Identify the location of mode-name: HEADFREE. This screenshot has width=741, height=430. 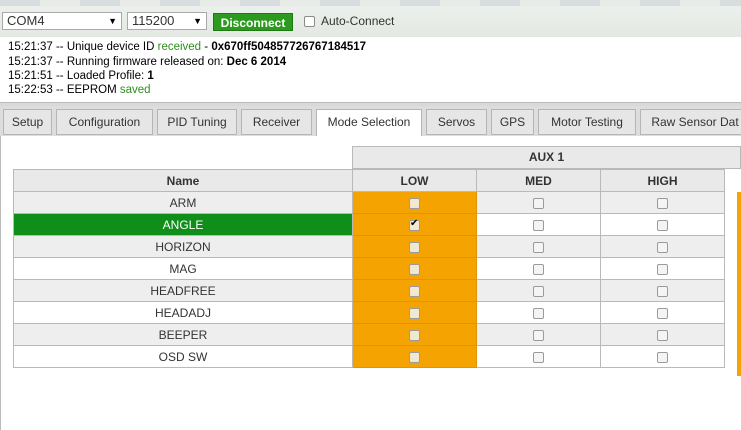
(183, 290).